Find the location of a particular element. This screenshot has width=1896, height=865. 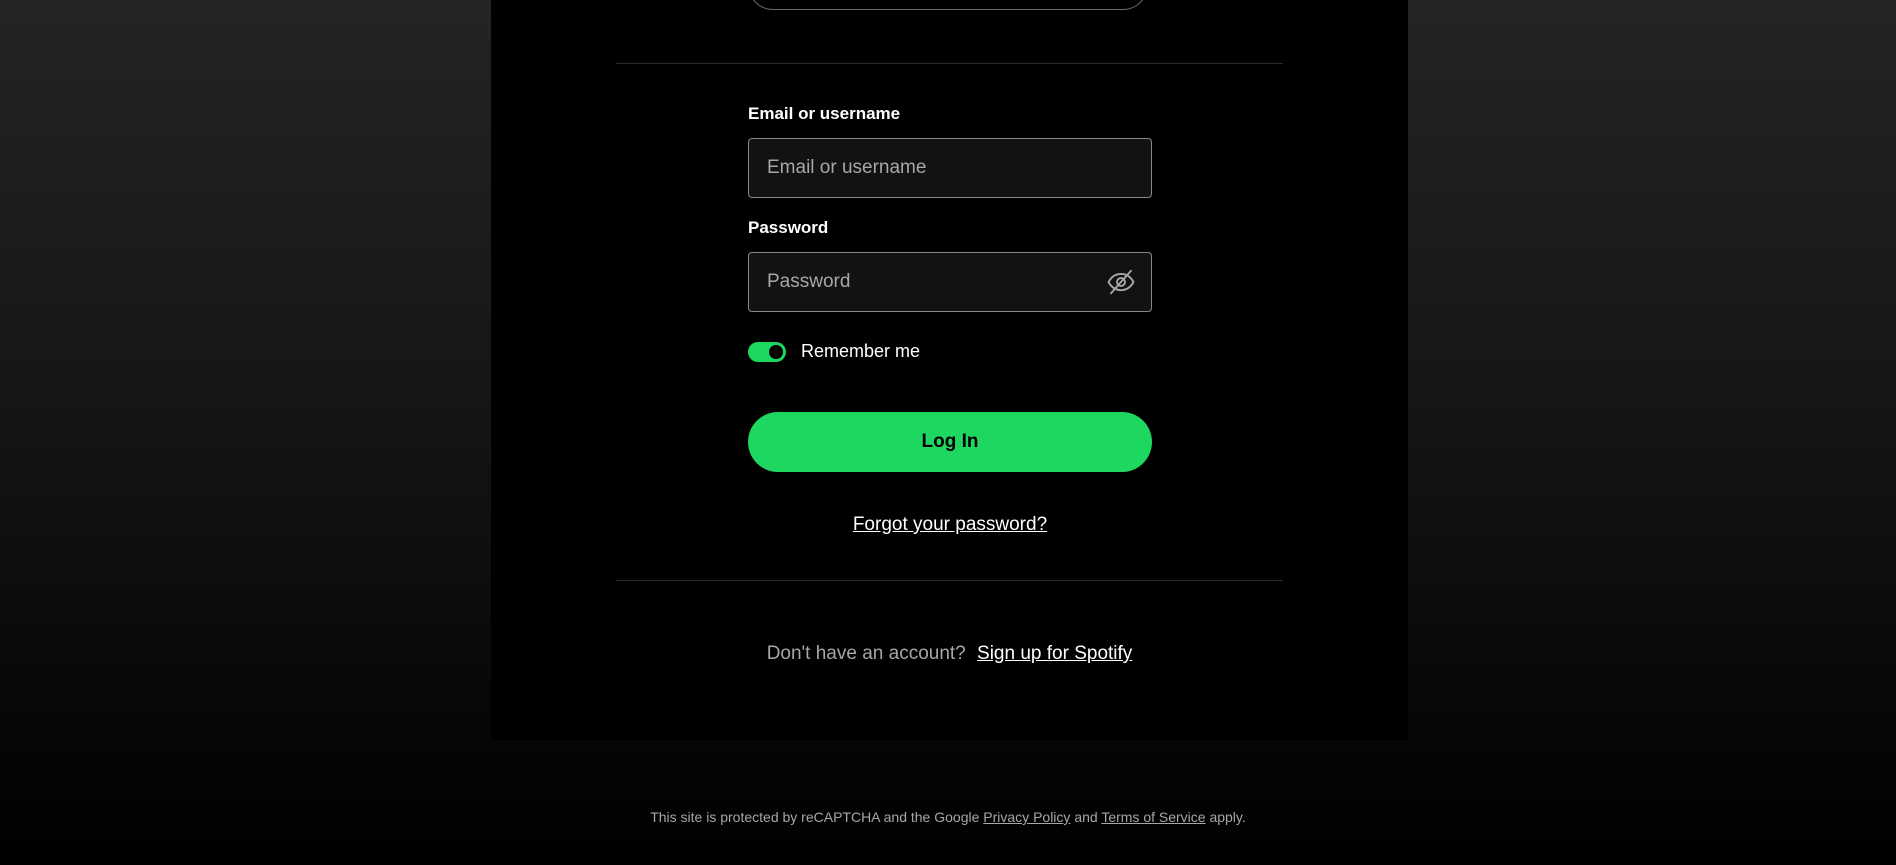

login-button: Log In is located at coordinates (950, 442).